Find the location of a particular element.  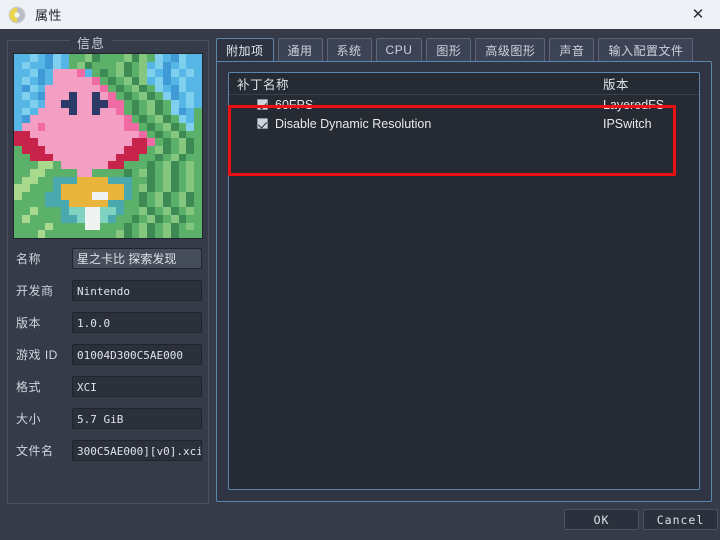

info-field-row: 文件名 300C5AE000][v0].xci is located at coordinates (109, 450).